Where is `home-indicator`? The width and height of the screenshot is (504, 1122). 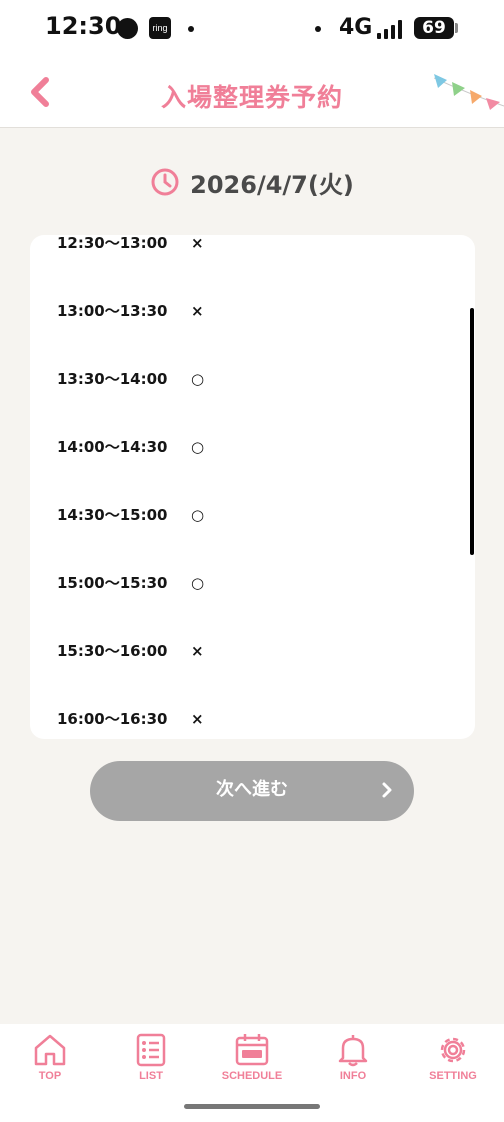
home-indicator is located at coordinates (252, 1106).